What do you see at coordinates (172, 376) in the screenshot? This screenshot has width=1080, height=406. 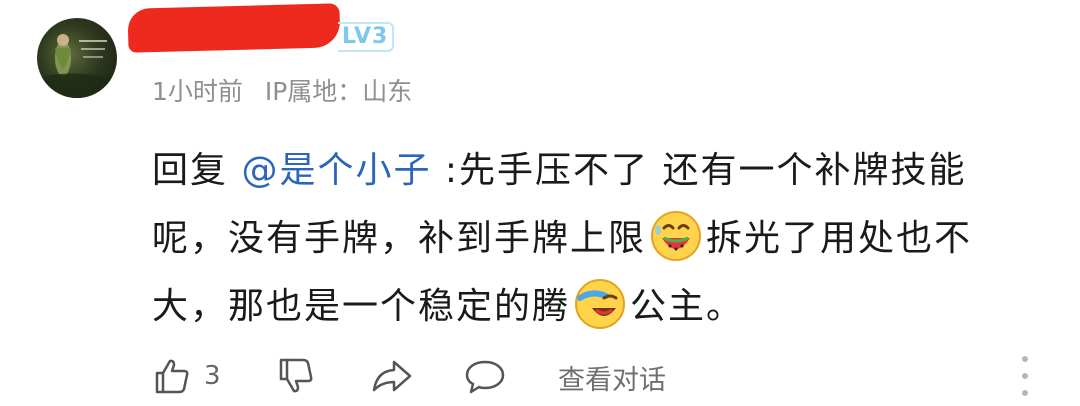 I see `thumbs-up-icon` at bounding box center [172, 376].